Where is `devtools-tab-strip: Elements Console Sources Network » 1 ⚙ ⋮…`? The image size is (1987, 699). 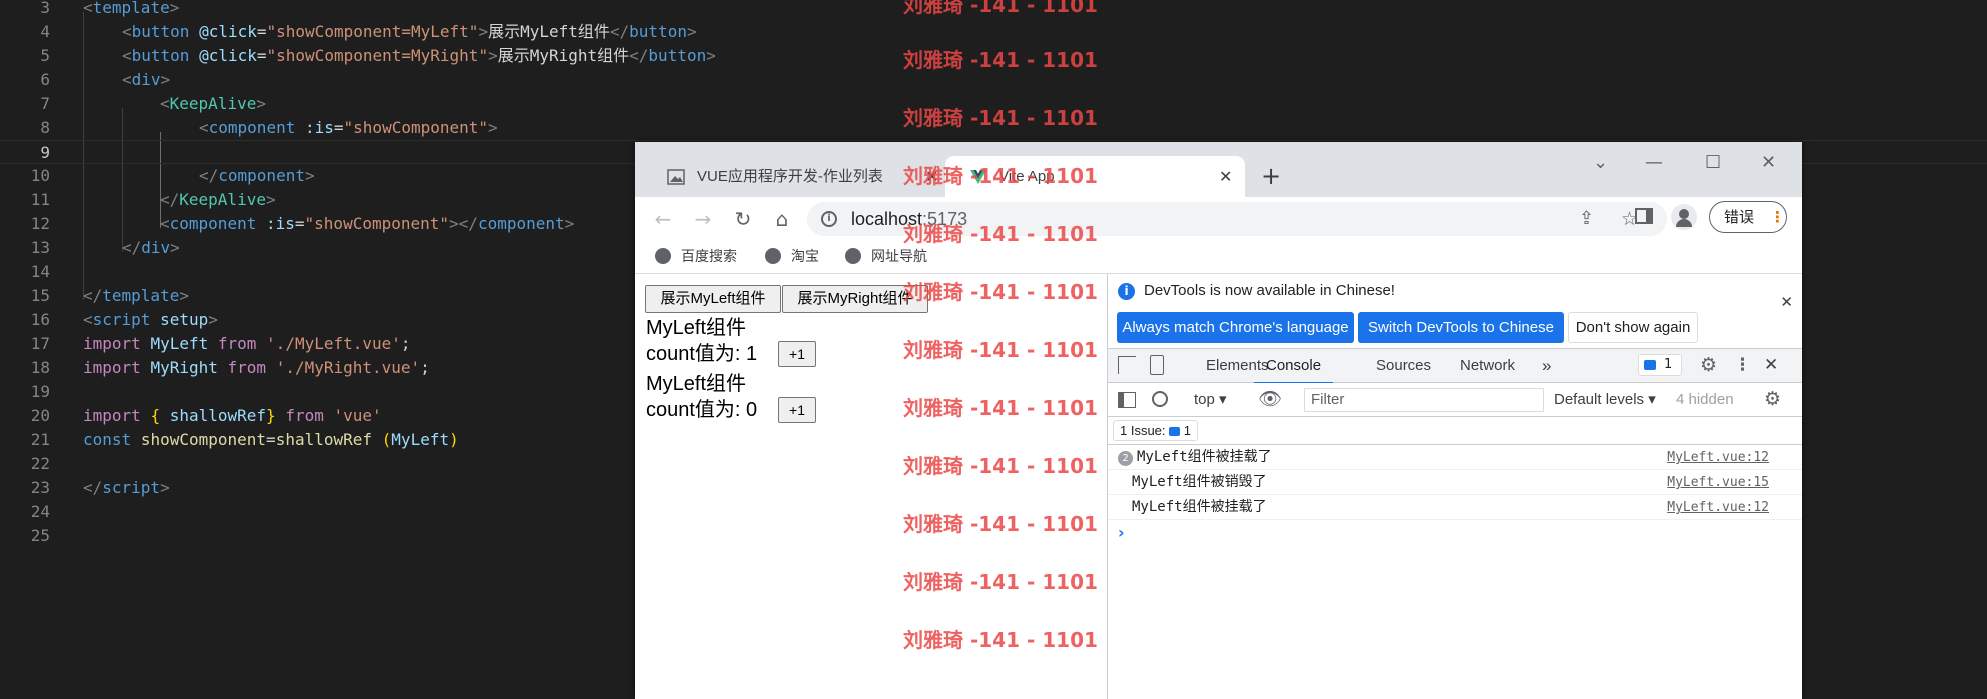 devtools-tab-strip: Elements Console Sources Network » 1 ⚙ ⋮… is located at coordinates (1455, 366).